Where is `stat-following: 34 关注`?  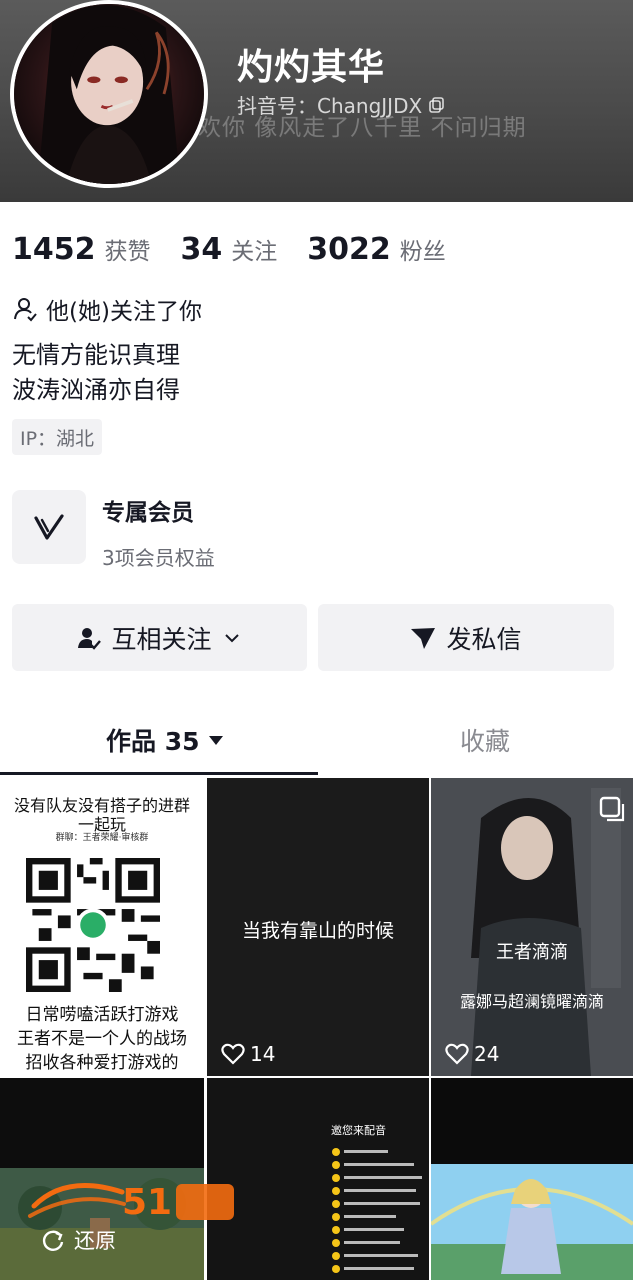 stat-following: 34 关注 is located at coordinates (229, 249).